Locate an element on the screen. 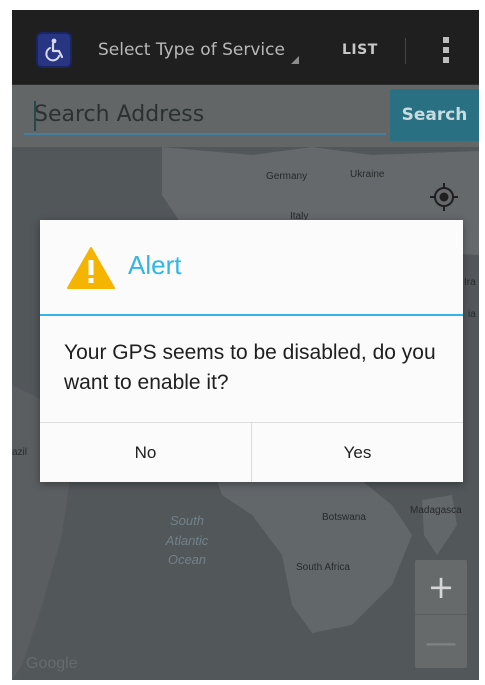  no-button: No is located at coordinates (145, 452).